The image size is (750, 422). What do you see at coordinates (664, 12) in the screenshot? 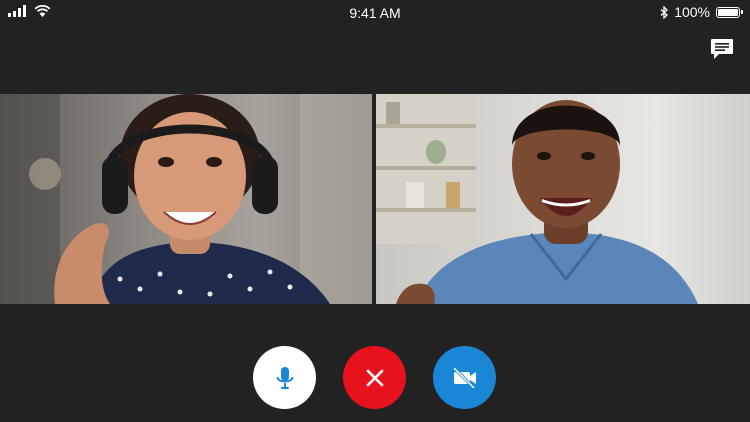
I see `bluetooth-icon` at bounding box center [664, 12].